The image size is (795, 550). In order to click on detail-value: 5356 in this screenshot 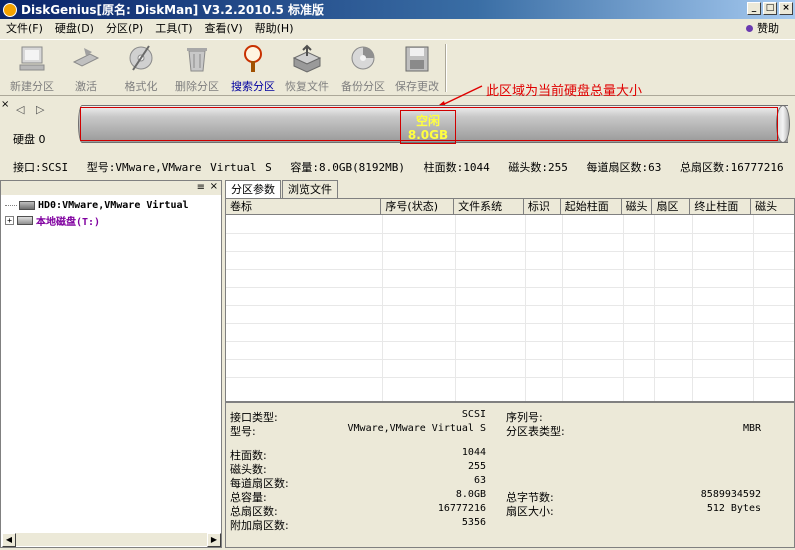, I will do `click(473, 522)`.